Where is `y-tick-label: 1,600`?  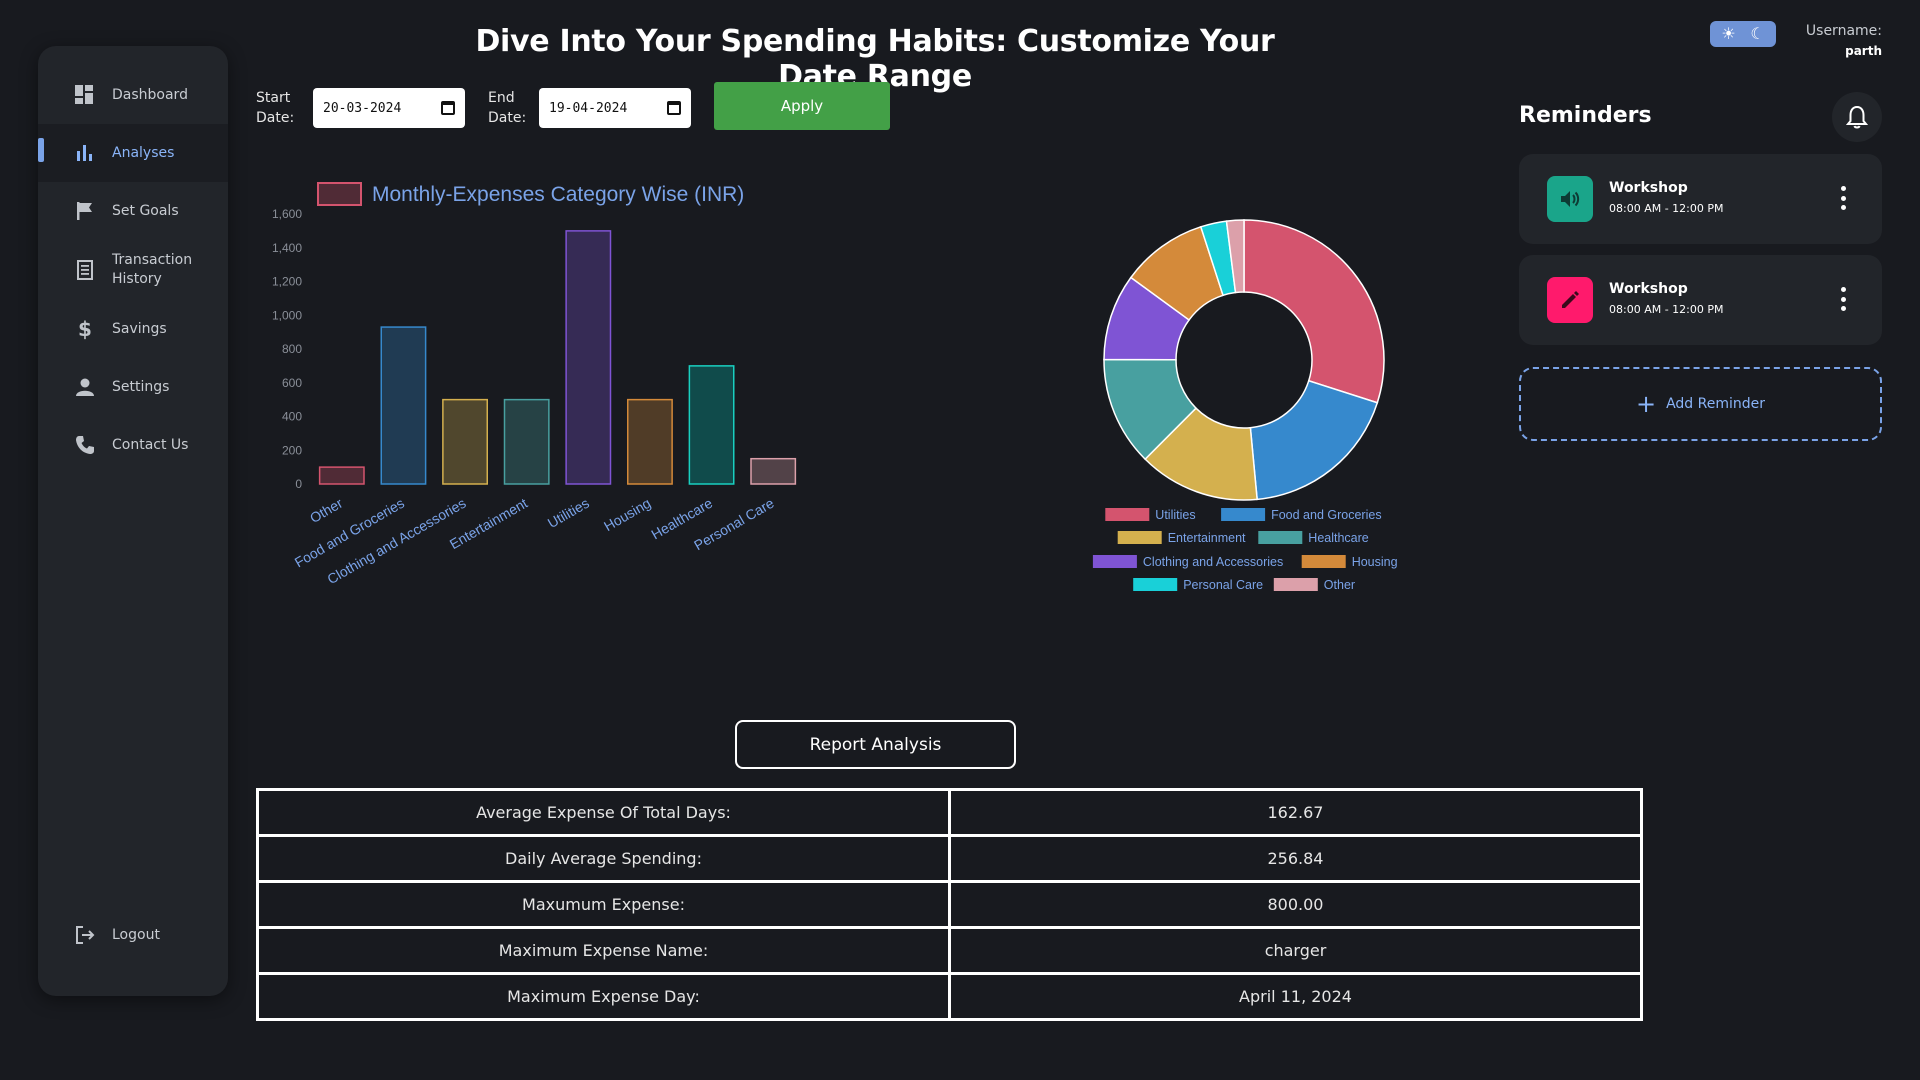
y-tick-label: 1,600 is located at coordinates (287, 214).